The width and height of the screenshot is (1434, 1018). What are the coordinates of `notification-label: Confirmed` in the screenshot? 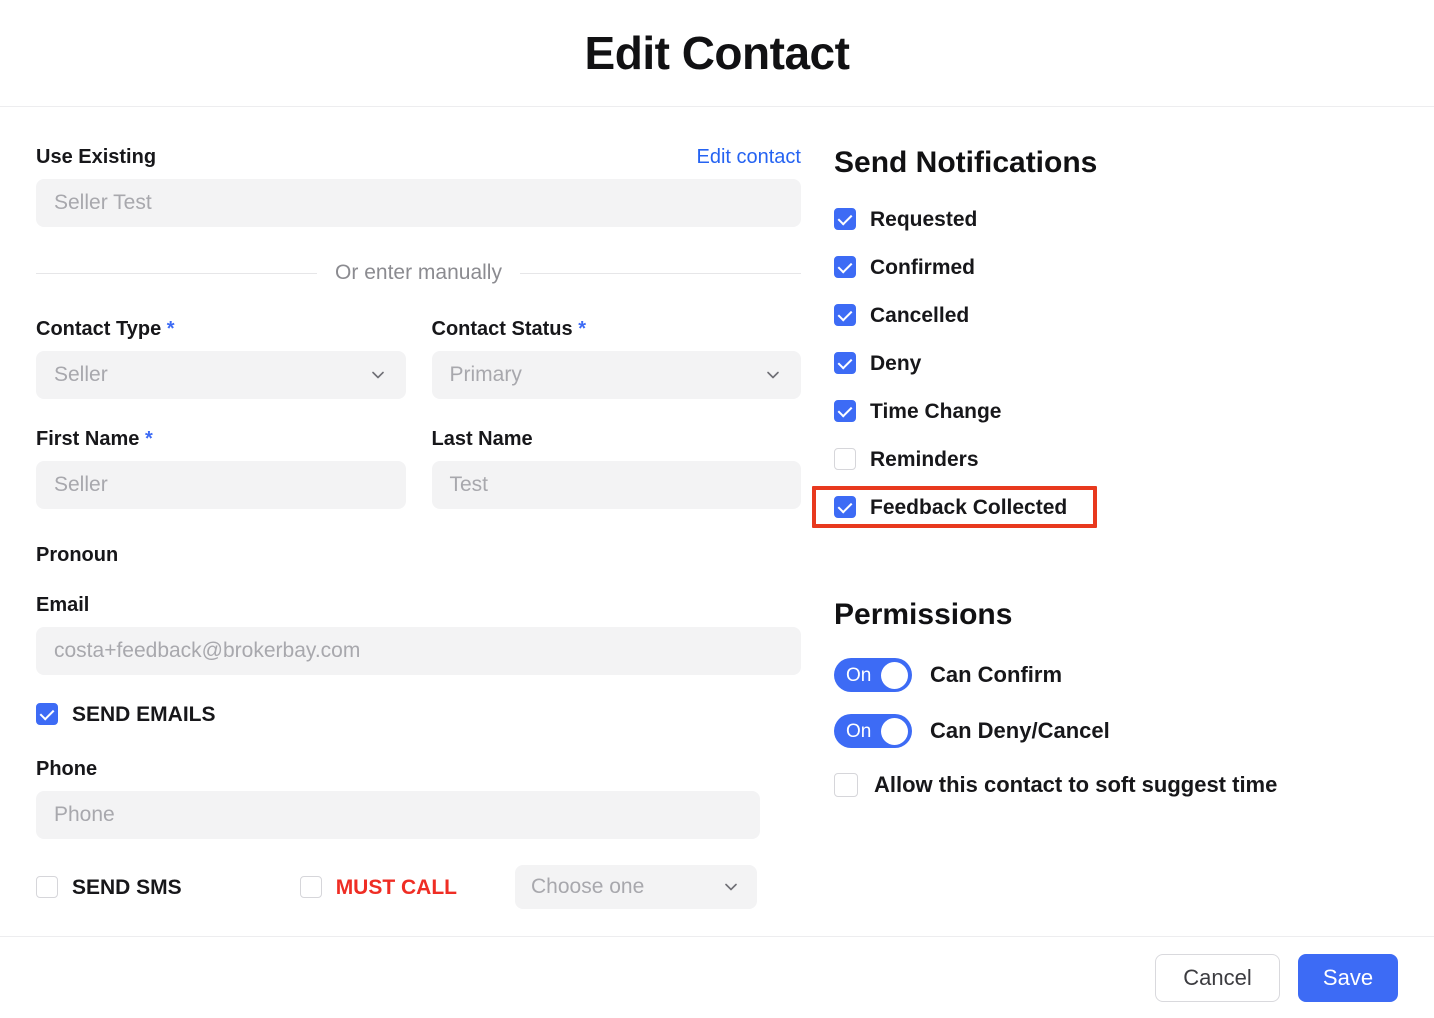 It's located at (922, 267).